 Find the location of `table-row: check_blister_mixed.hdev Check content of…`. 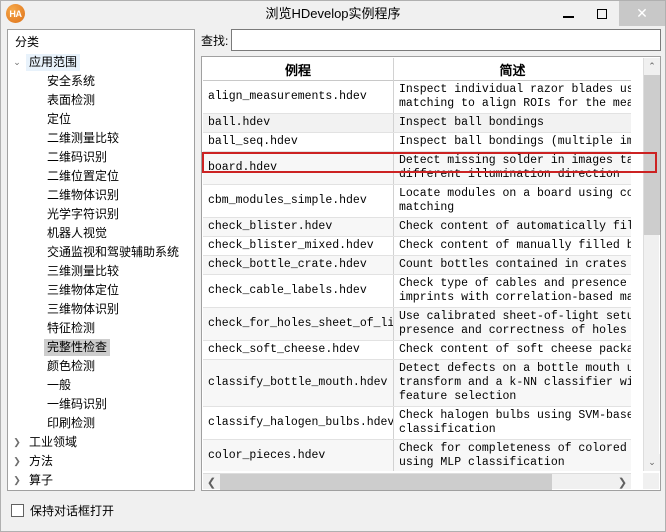

table-row: check_blister_mixed.hdev Check content of… is located at coordinates (417, 246).